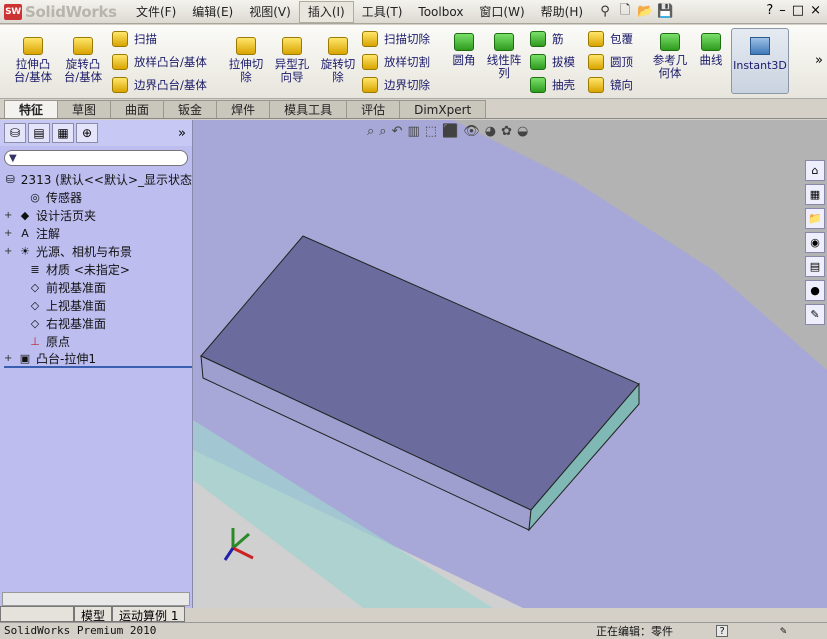  What do you see at coordinates (212, 12) in the screenshot?
I see `menu-edit: 编辑(E)` at bounding box center [212, 12].